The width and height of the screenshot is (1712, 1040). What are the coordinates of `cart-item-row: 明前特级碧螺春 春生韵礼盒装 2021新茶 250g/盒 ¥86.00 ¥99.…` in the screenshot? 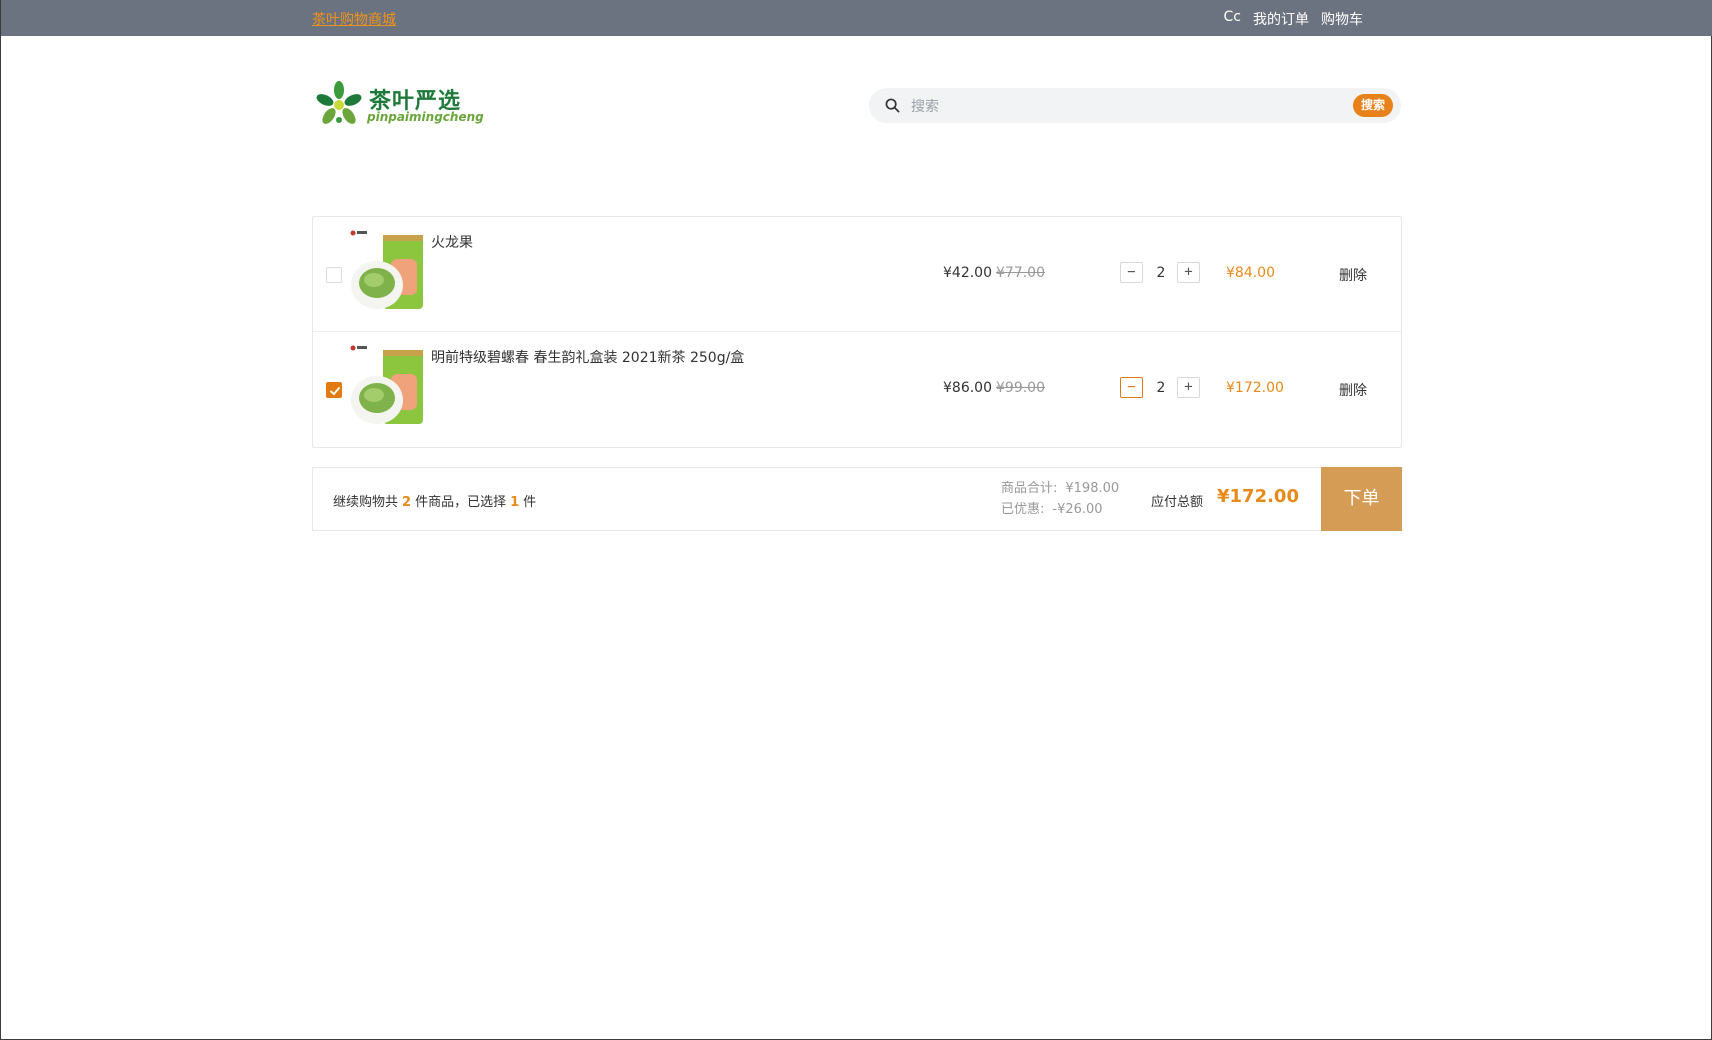 It's located at (857, 389).